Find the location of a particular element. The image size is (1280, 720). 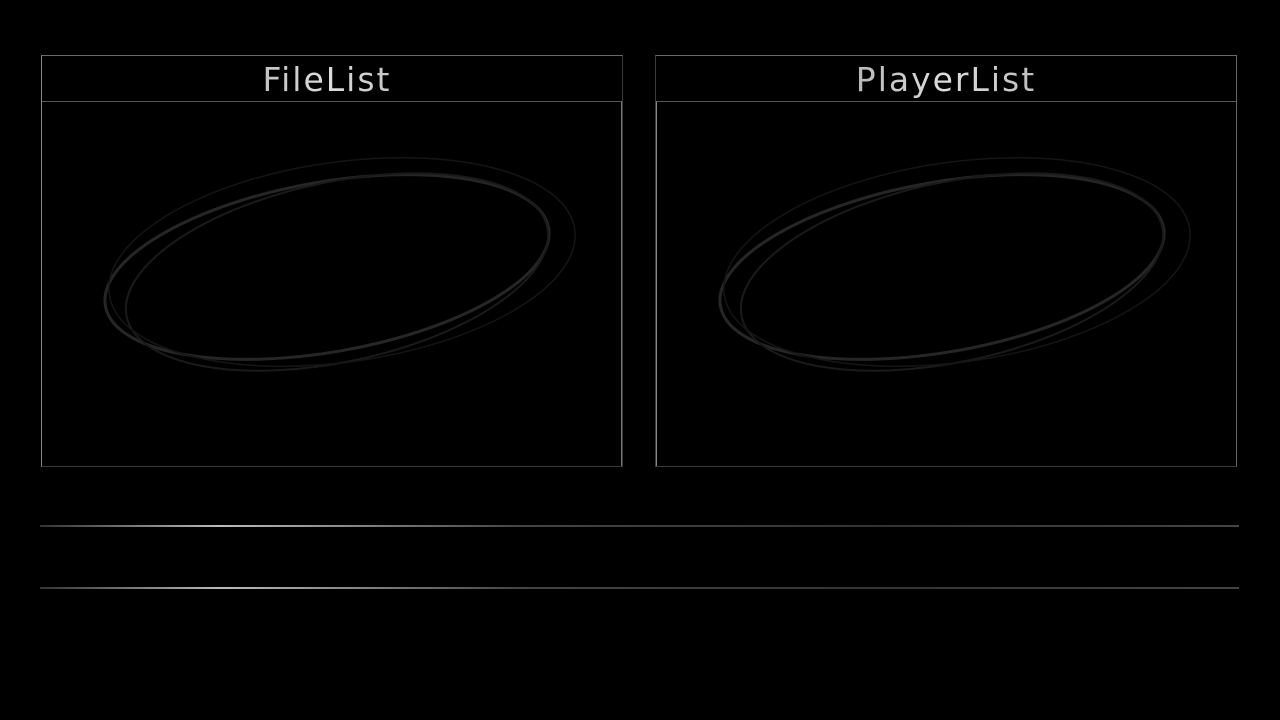

player-list-title: PlayerList is located at coordinates (946, 79).